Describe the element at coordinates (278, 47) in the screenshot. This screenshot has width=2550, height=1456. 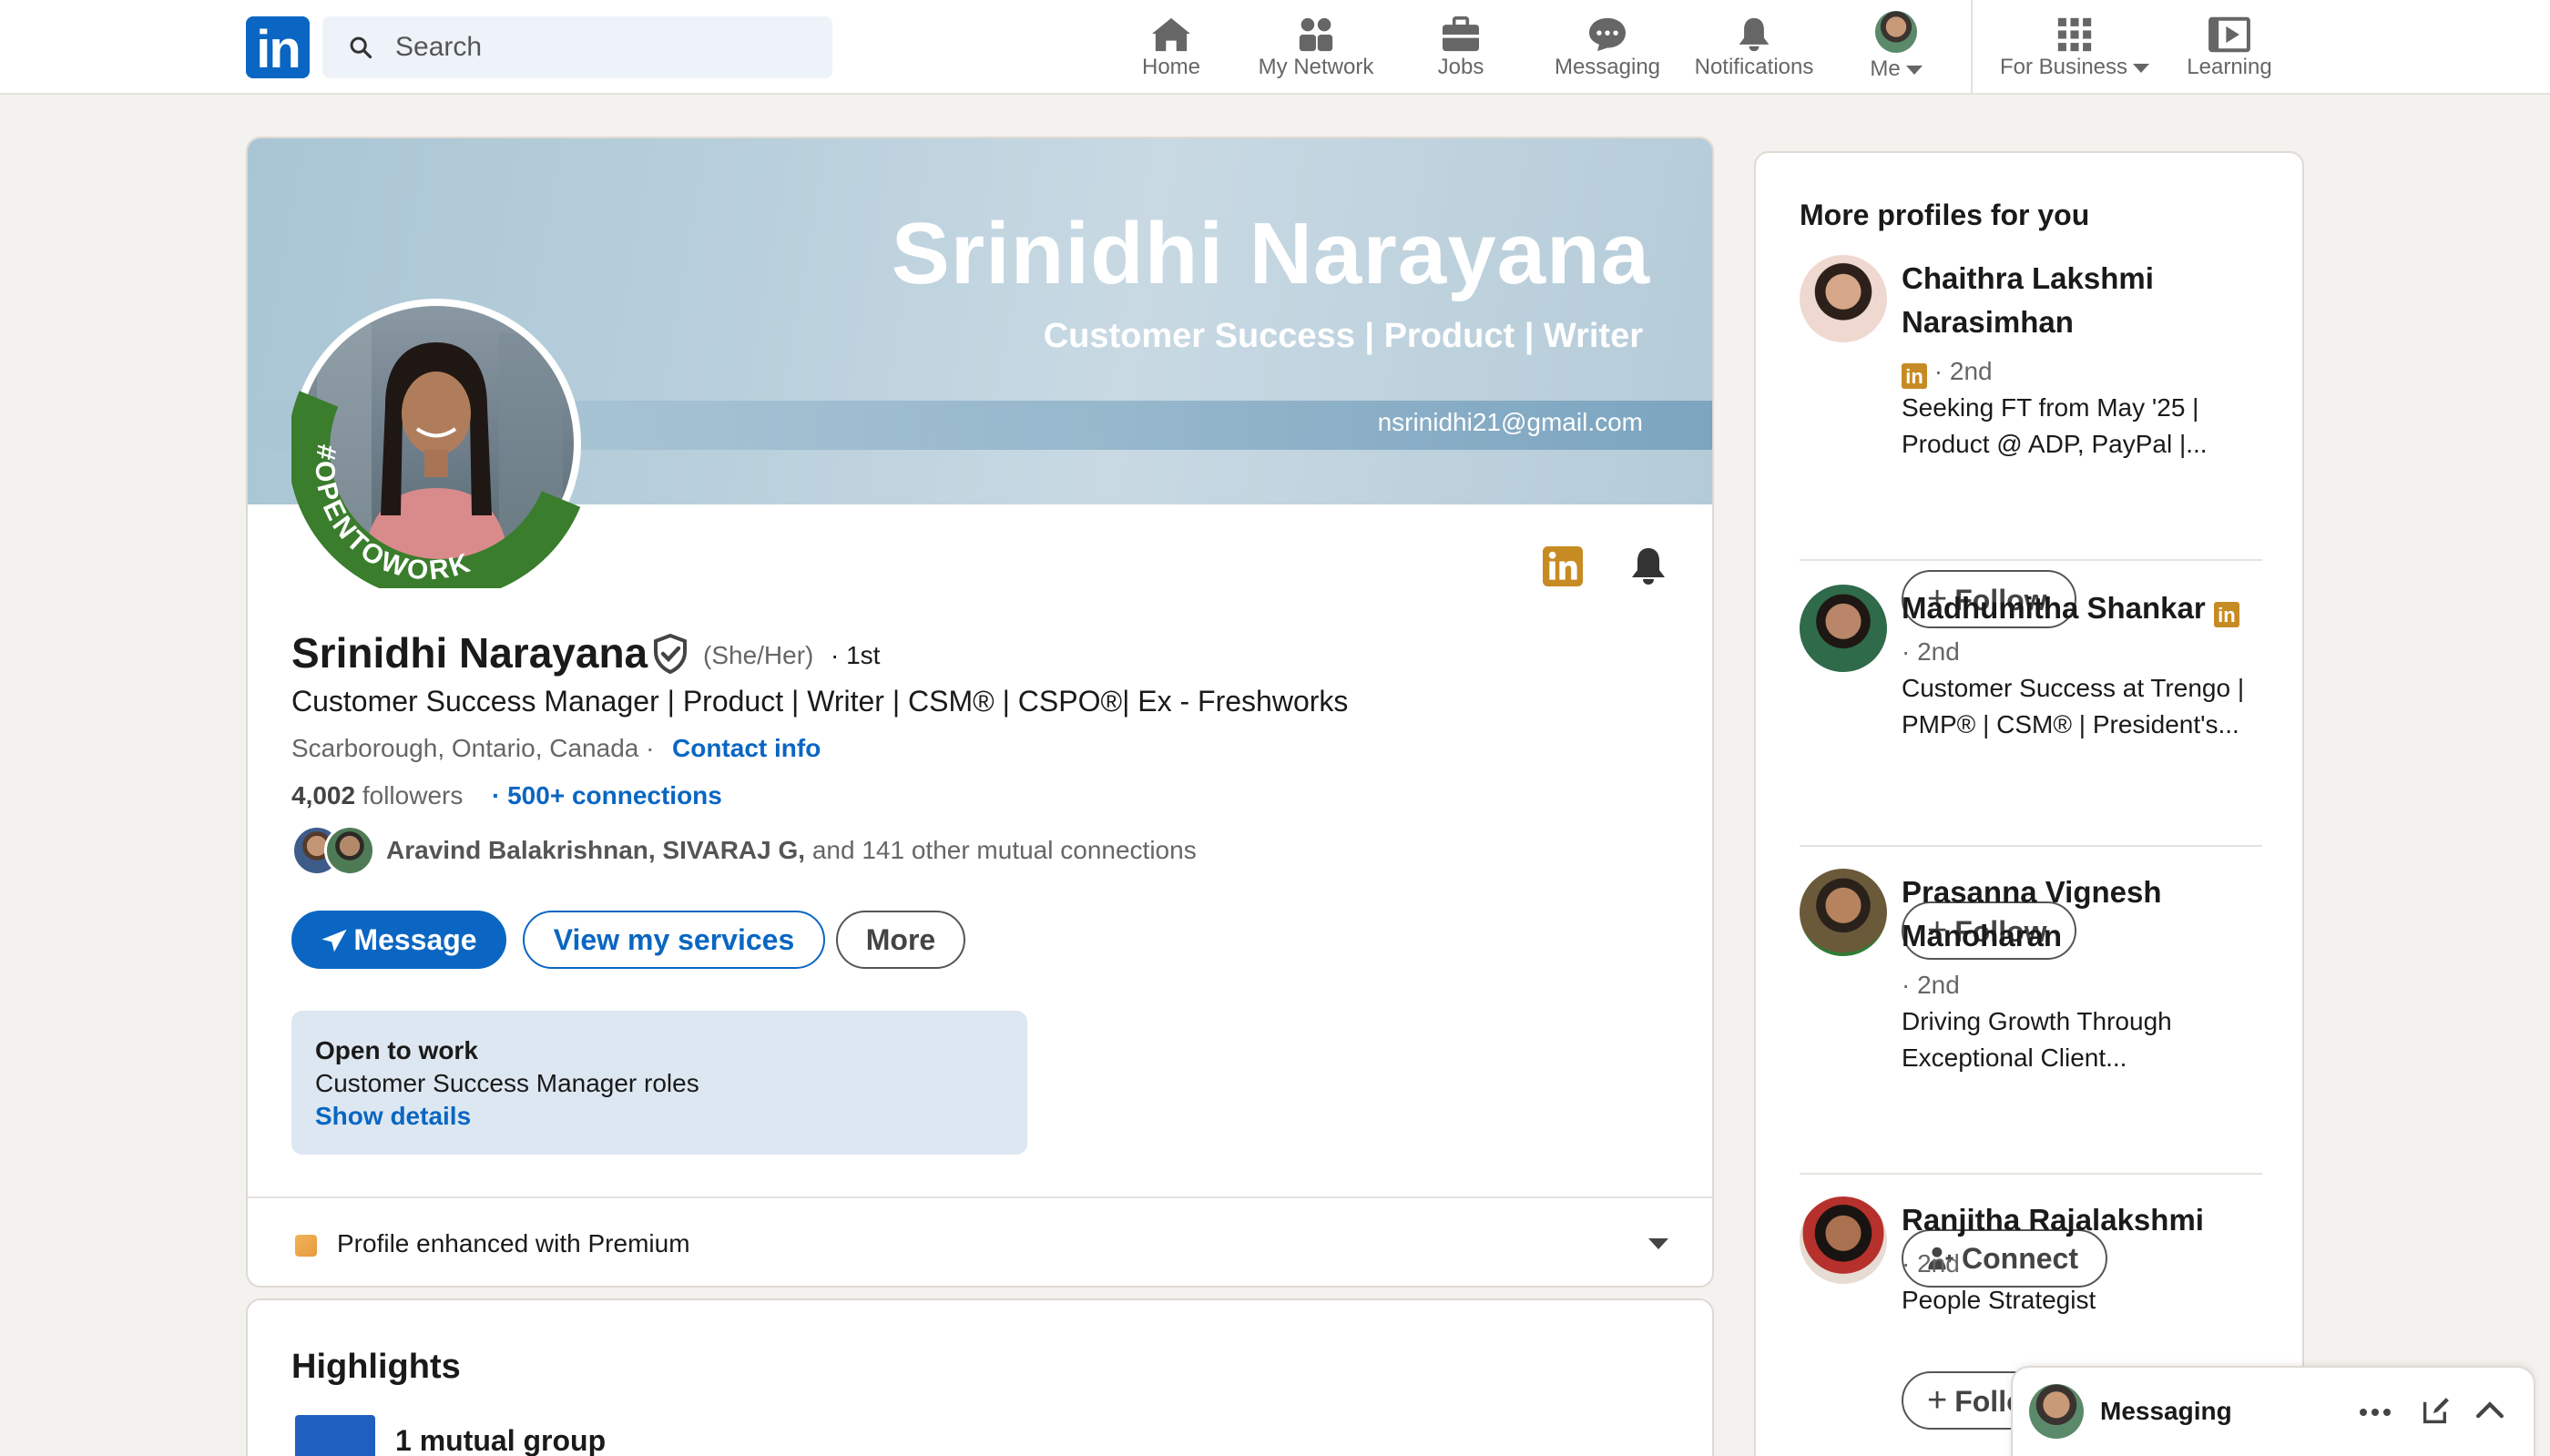
I see `linkedin-logo: in` at that location.